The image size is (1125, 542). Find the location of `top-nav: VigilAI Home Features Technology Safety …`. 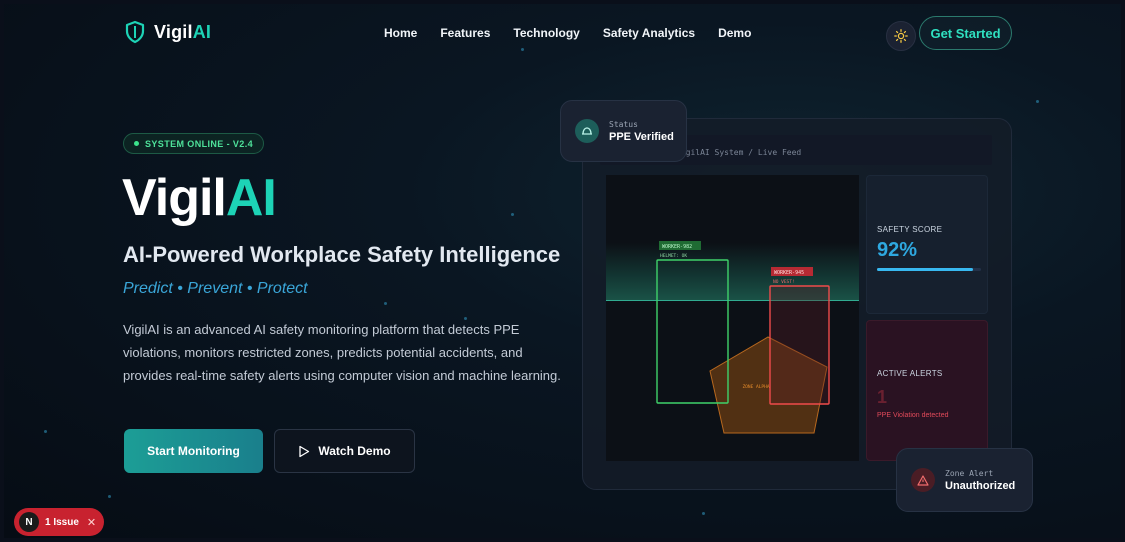

top-nav: VigilAI Home Features Technology Safety … is located at coordinates (562, 34).